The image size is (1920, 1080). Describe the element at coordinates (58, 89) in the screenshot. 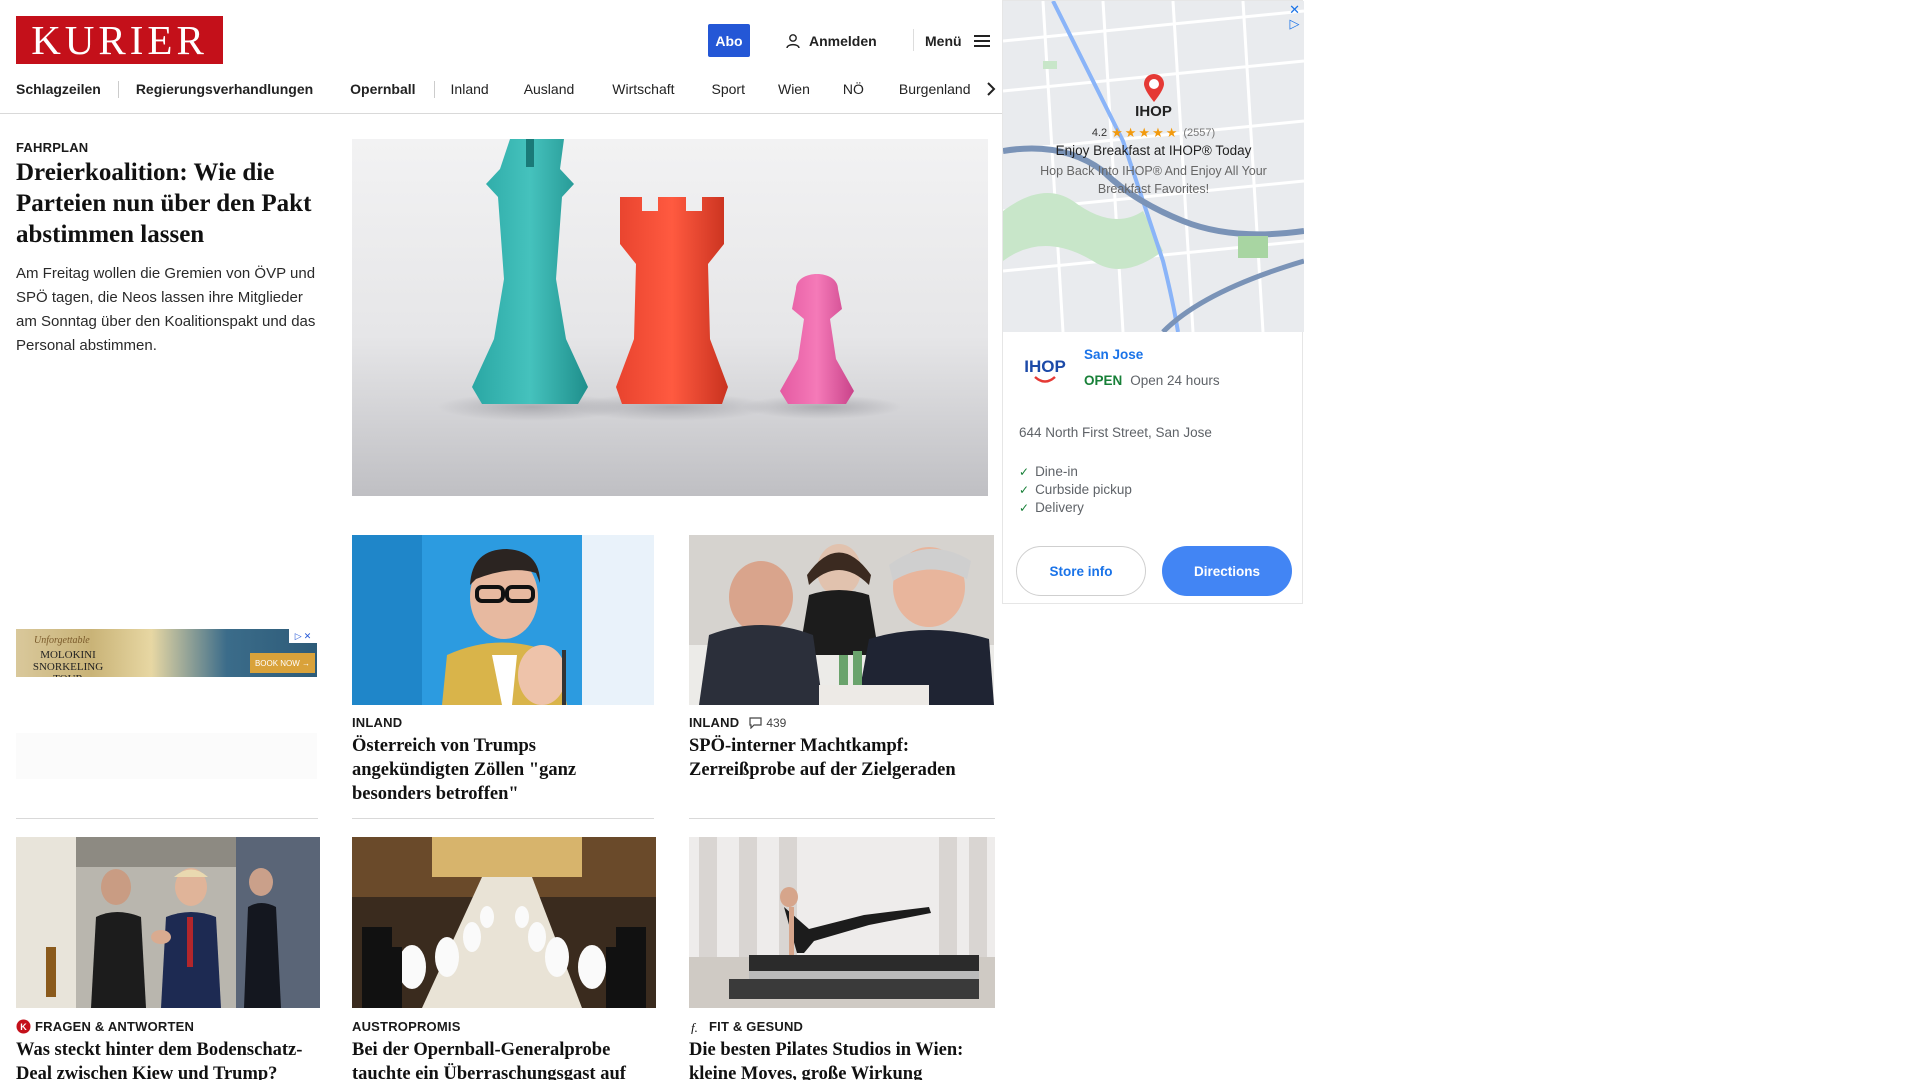

I see `nav-item-schlagzeilen: Schlagzeilen` at that location.